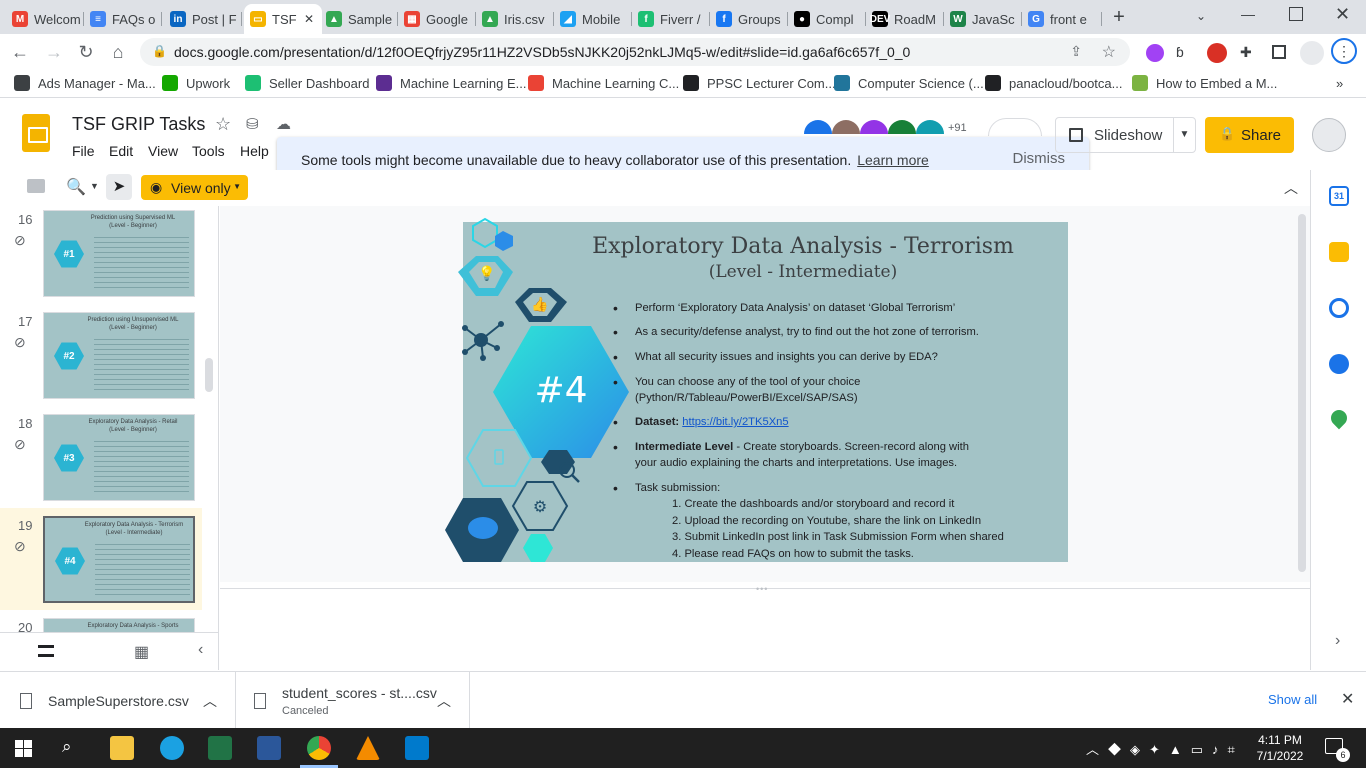  Describe the element at coordinates (515, 19) in the screenshot. I see `browser-tab: ▲ Iris.csv` at that location.